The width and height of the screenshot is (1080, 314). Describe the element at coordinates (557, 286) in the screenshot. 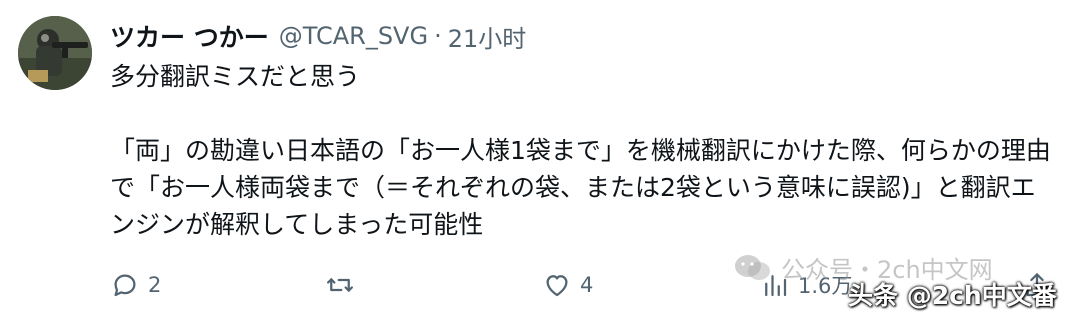

I see `heart-icon` at that location.